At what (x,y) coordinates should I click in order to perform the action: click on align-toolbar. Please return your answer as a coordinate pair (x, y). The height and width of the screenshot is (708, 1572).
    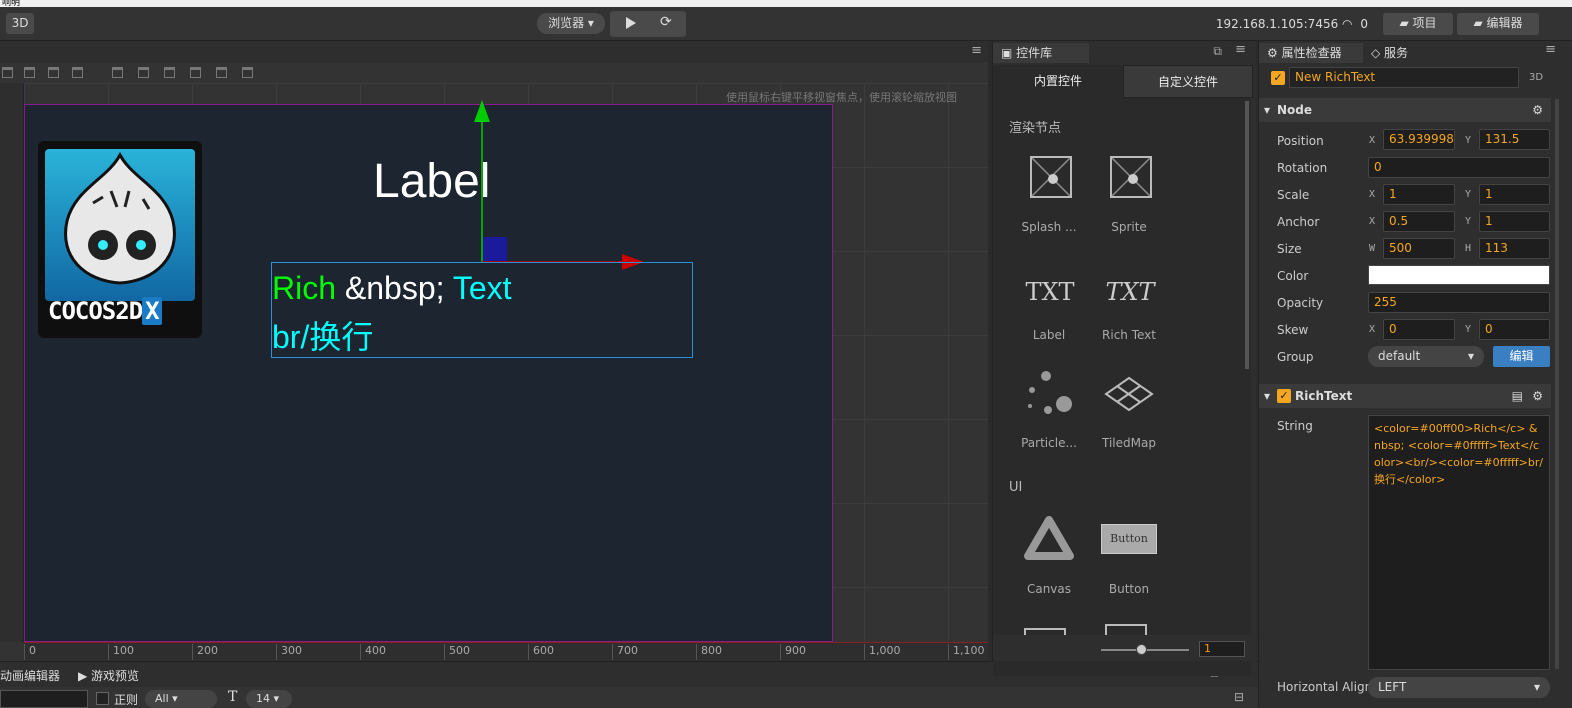
    Looking at the image, I should click on (494, 73).